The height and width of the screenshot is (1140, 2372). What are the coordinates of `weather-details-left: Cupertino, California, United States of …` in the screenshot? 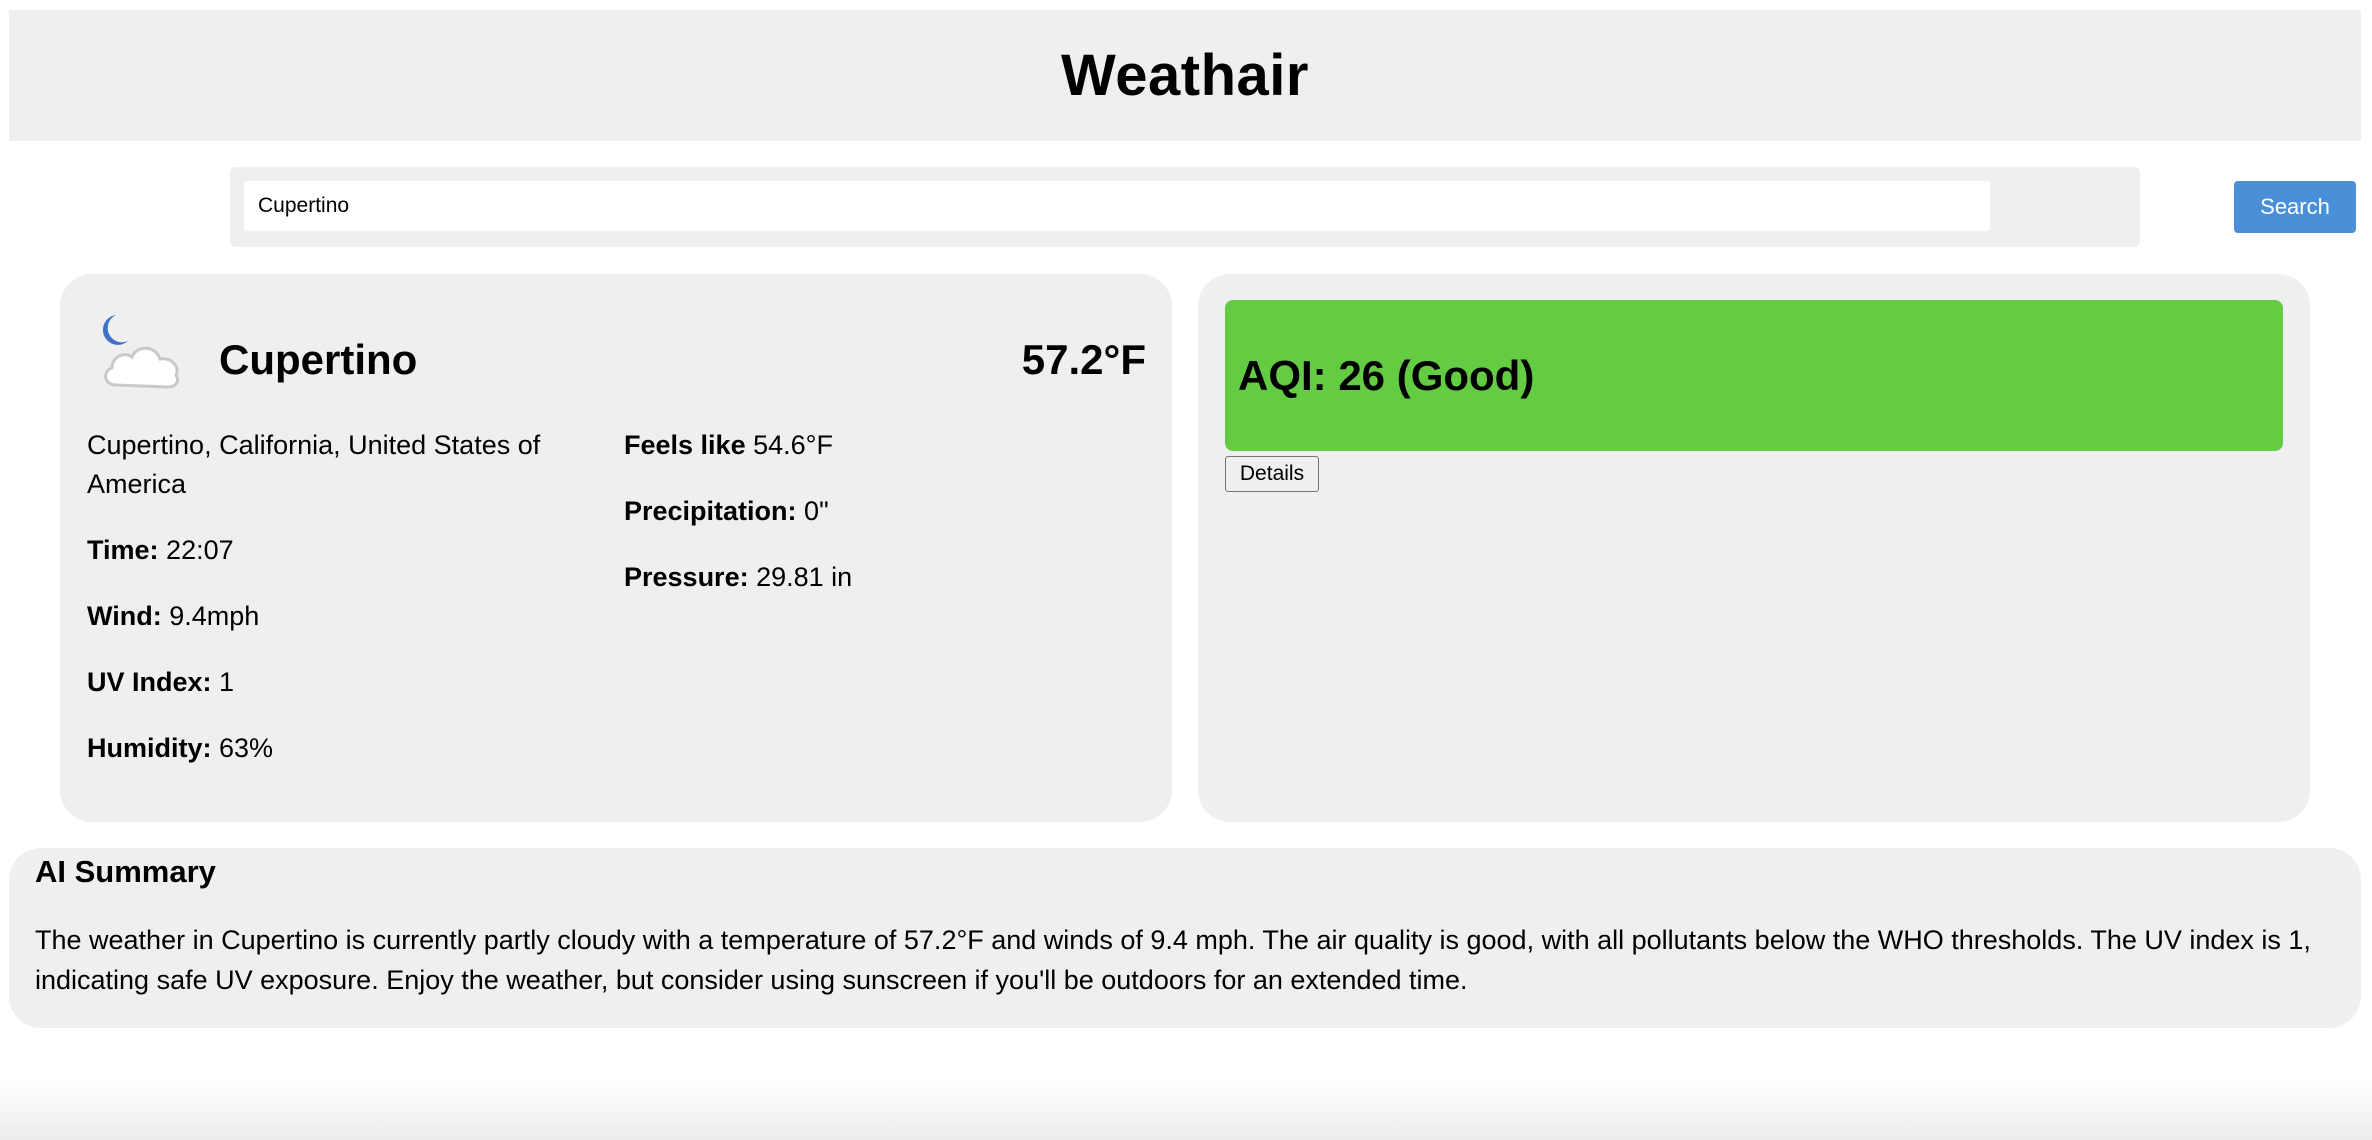 It's located at (337, 610).